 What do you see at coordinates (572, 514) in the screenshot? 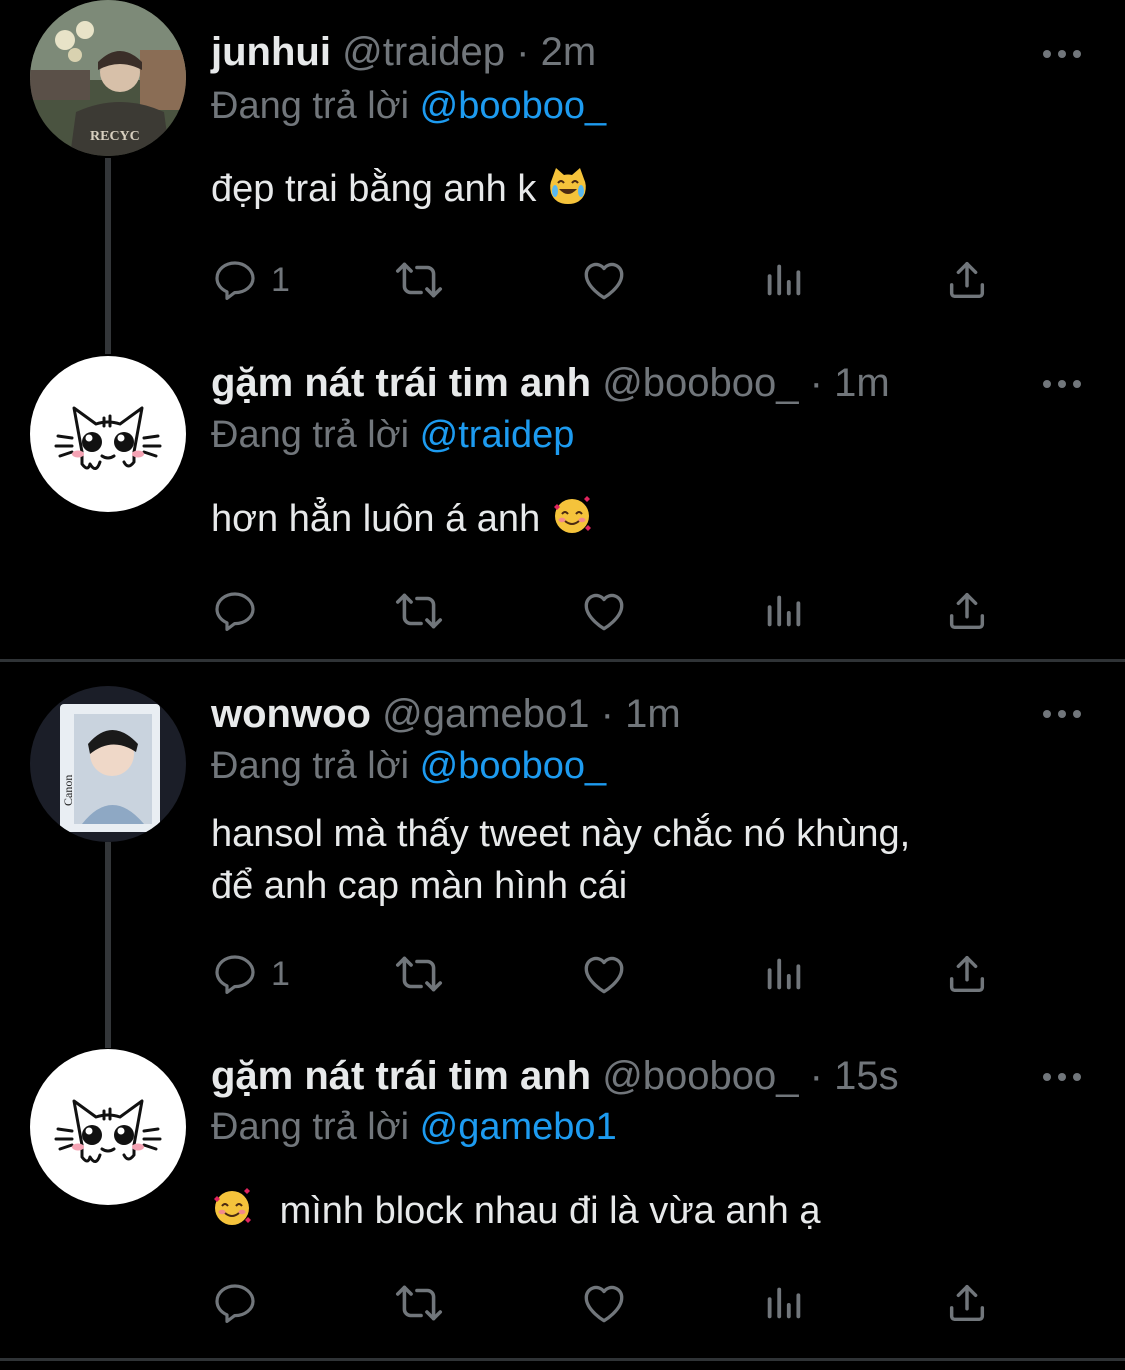
I see `smiling-face-with-hearts-emoji` at bounding box center [572, 514].